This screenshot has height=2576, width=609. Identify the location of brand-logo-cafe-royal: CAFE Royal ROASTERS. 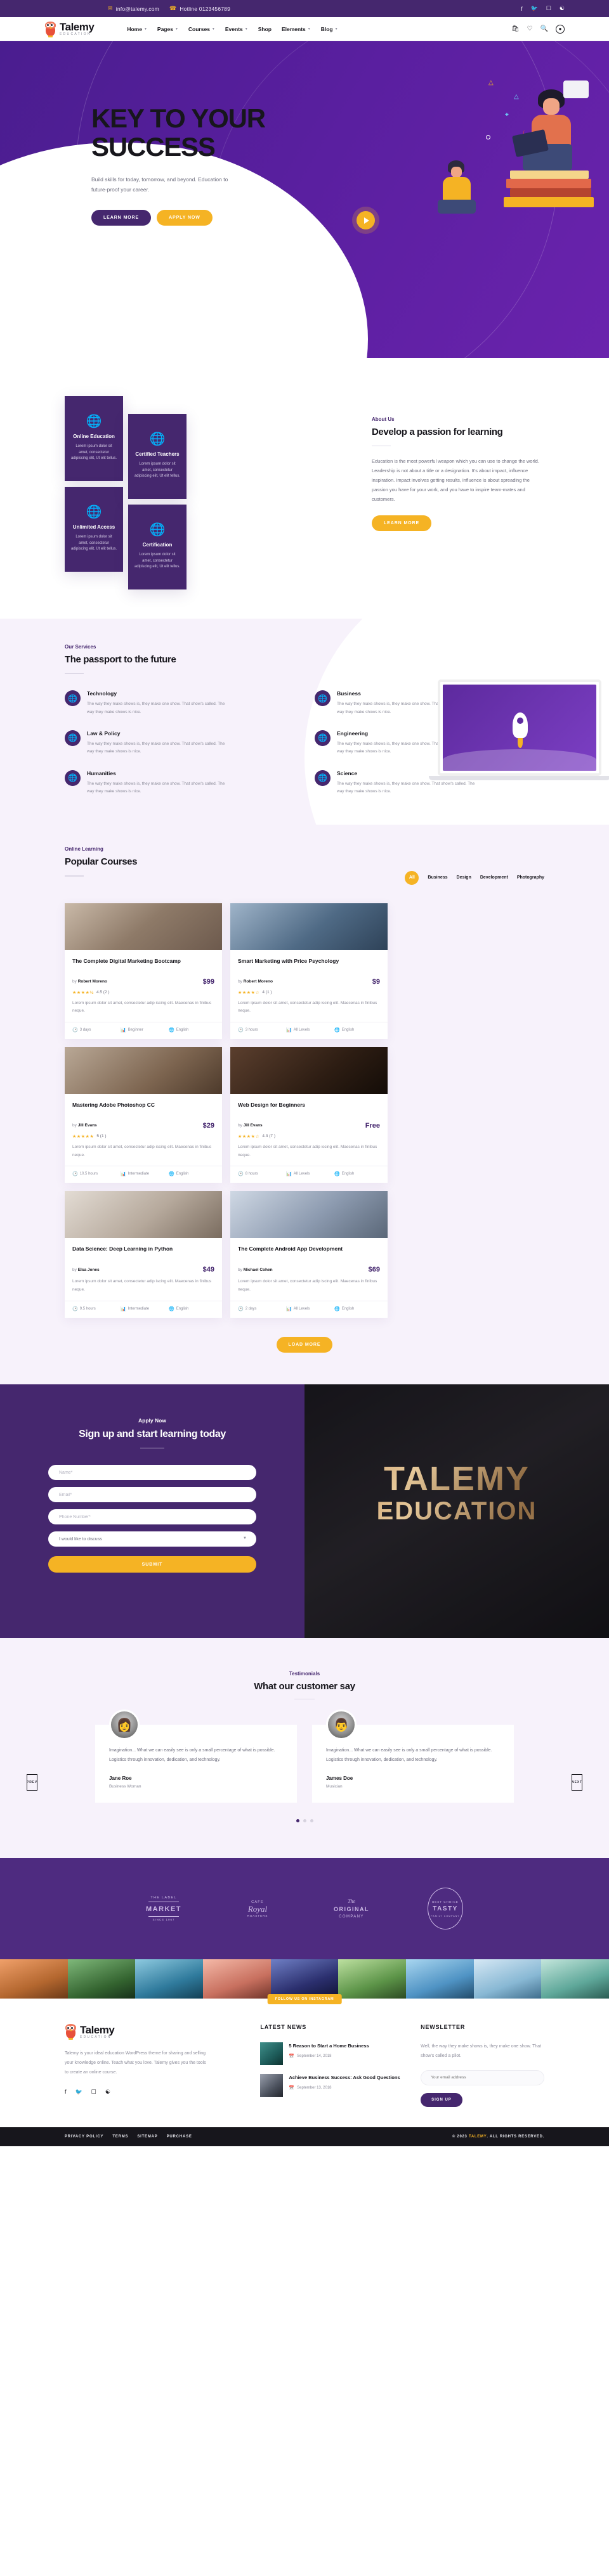
(257, 1908).